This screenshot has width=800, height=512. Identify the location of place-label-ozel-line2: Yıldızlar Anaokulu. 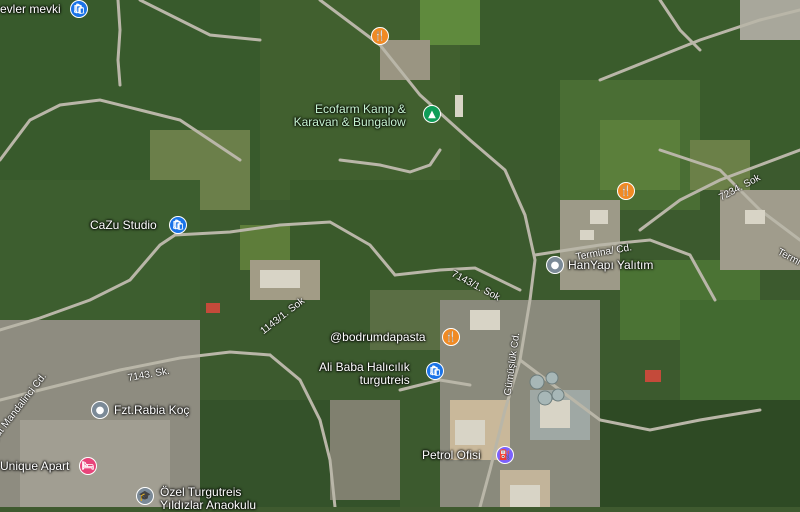
(208, 505).